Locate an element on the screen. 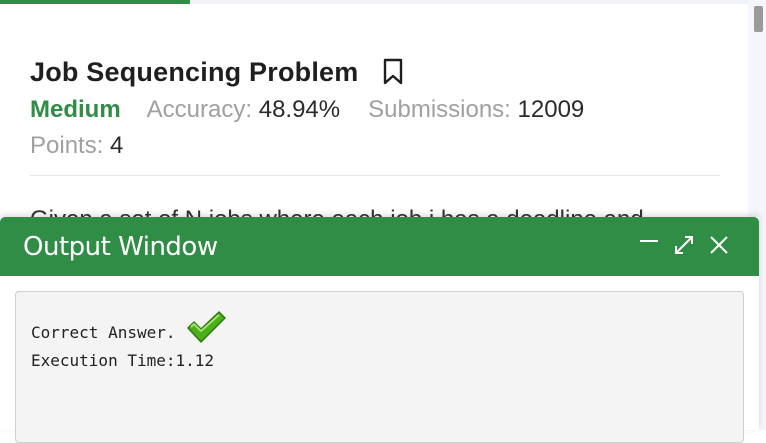  expand-icon is located at coordinates (684, 245).